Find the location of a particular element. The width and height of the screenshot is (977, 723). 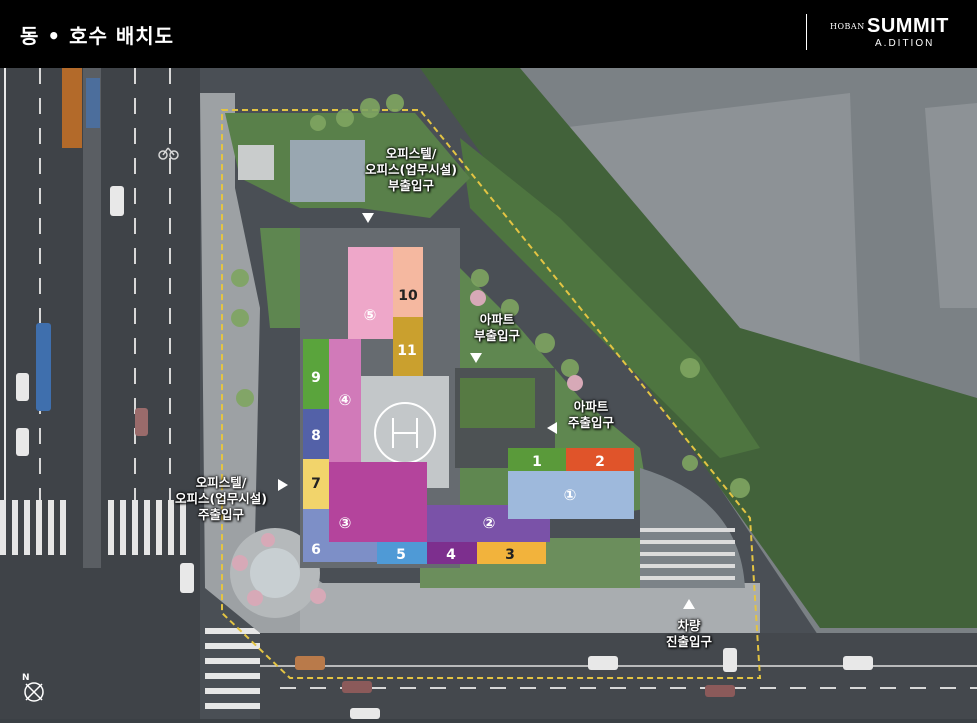

officetel-sub-line3: 부출입구 is located at coordinates (410, 185).